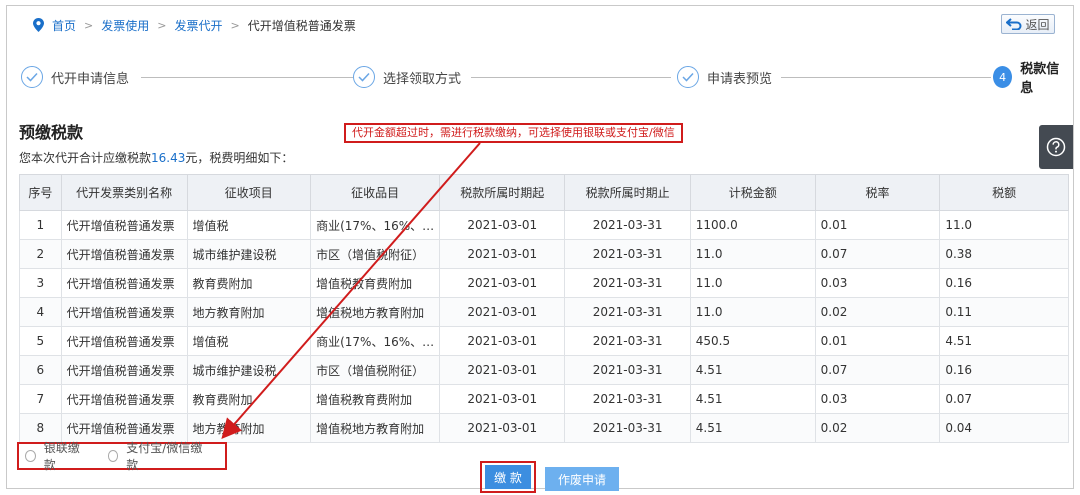  Describe the element at coordinates (249, 254) in the screenshot. I see `table-cell: 城市维护建设税` at that location.